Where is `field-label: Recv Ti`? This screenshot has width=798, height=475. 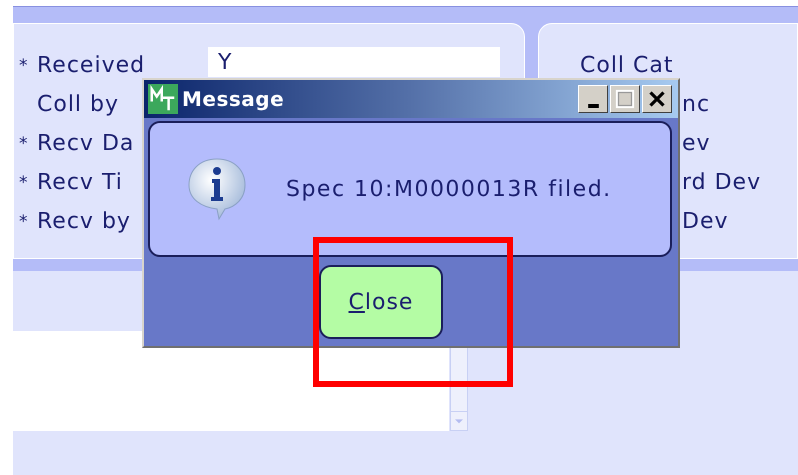 field-label: Recv Ti is located at coordinates (80, 182).